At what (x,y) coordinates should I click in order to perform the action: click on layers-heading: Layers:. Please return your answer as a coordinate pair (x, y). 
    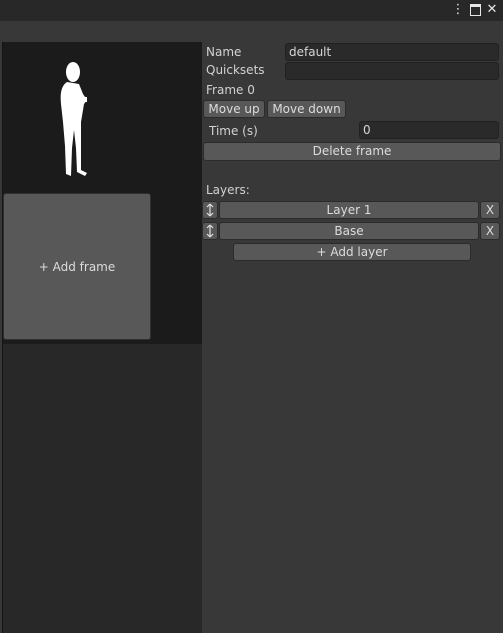
    Looking at the image, I should click on (228, 190).